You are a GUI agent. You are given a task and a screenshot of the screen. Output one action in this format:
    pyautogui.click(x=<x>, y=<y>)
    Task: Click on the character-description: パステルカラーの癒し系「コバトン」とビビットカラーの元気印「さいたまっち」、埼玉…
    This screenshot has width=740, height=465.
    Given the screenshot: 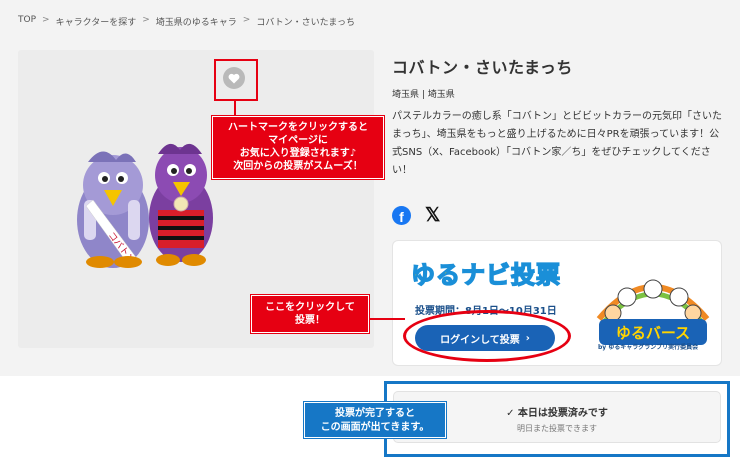 What is the action you would take?
    pyautogui.click(x=557, y=143)
    